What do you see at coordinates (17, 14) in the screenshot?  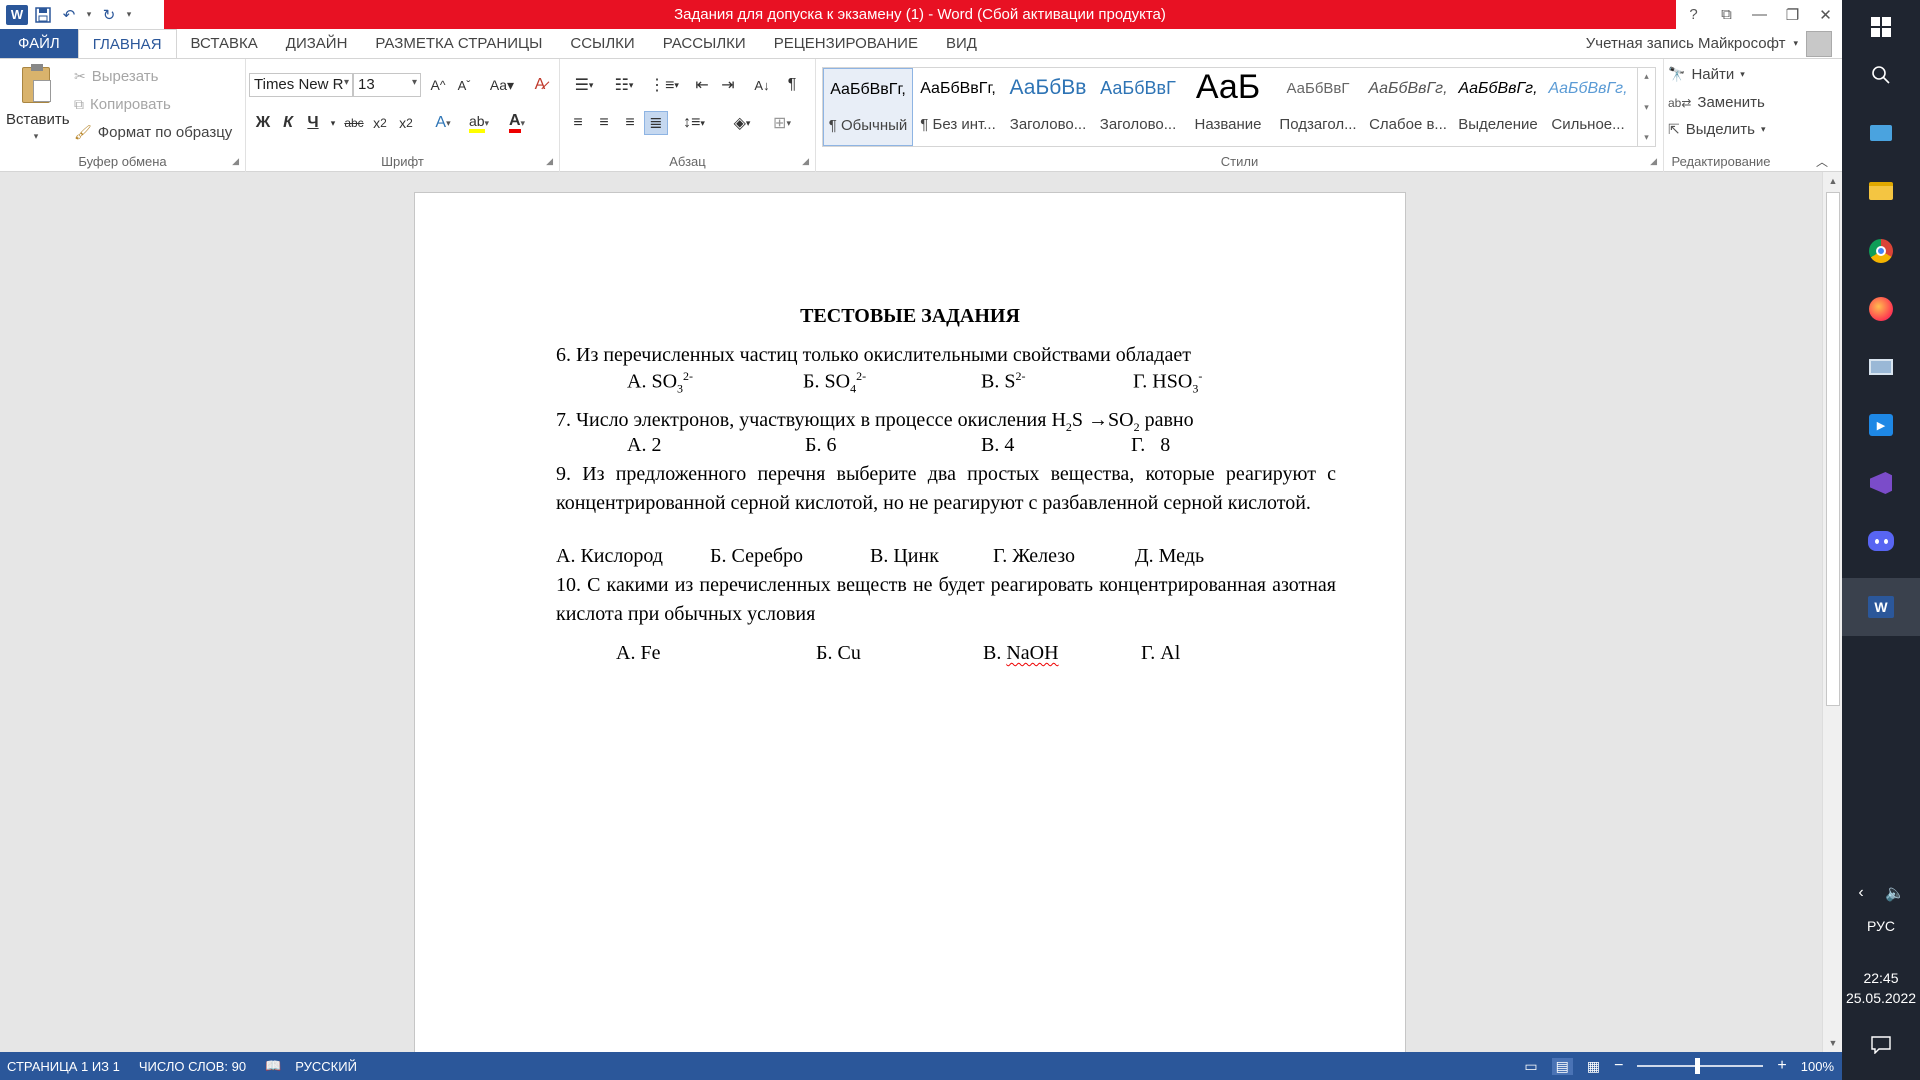 I see `word-logo-icon: W` at bounding box center [17, 14].